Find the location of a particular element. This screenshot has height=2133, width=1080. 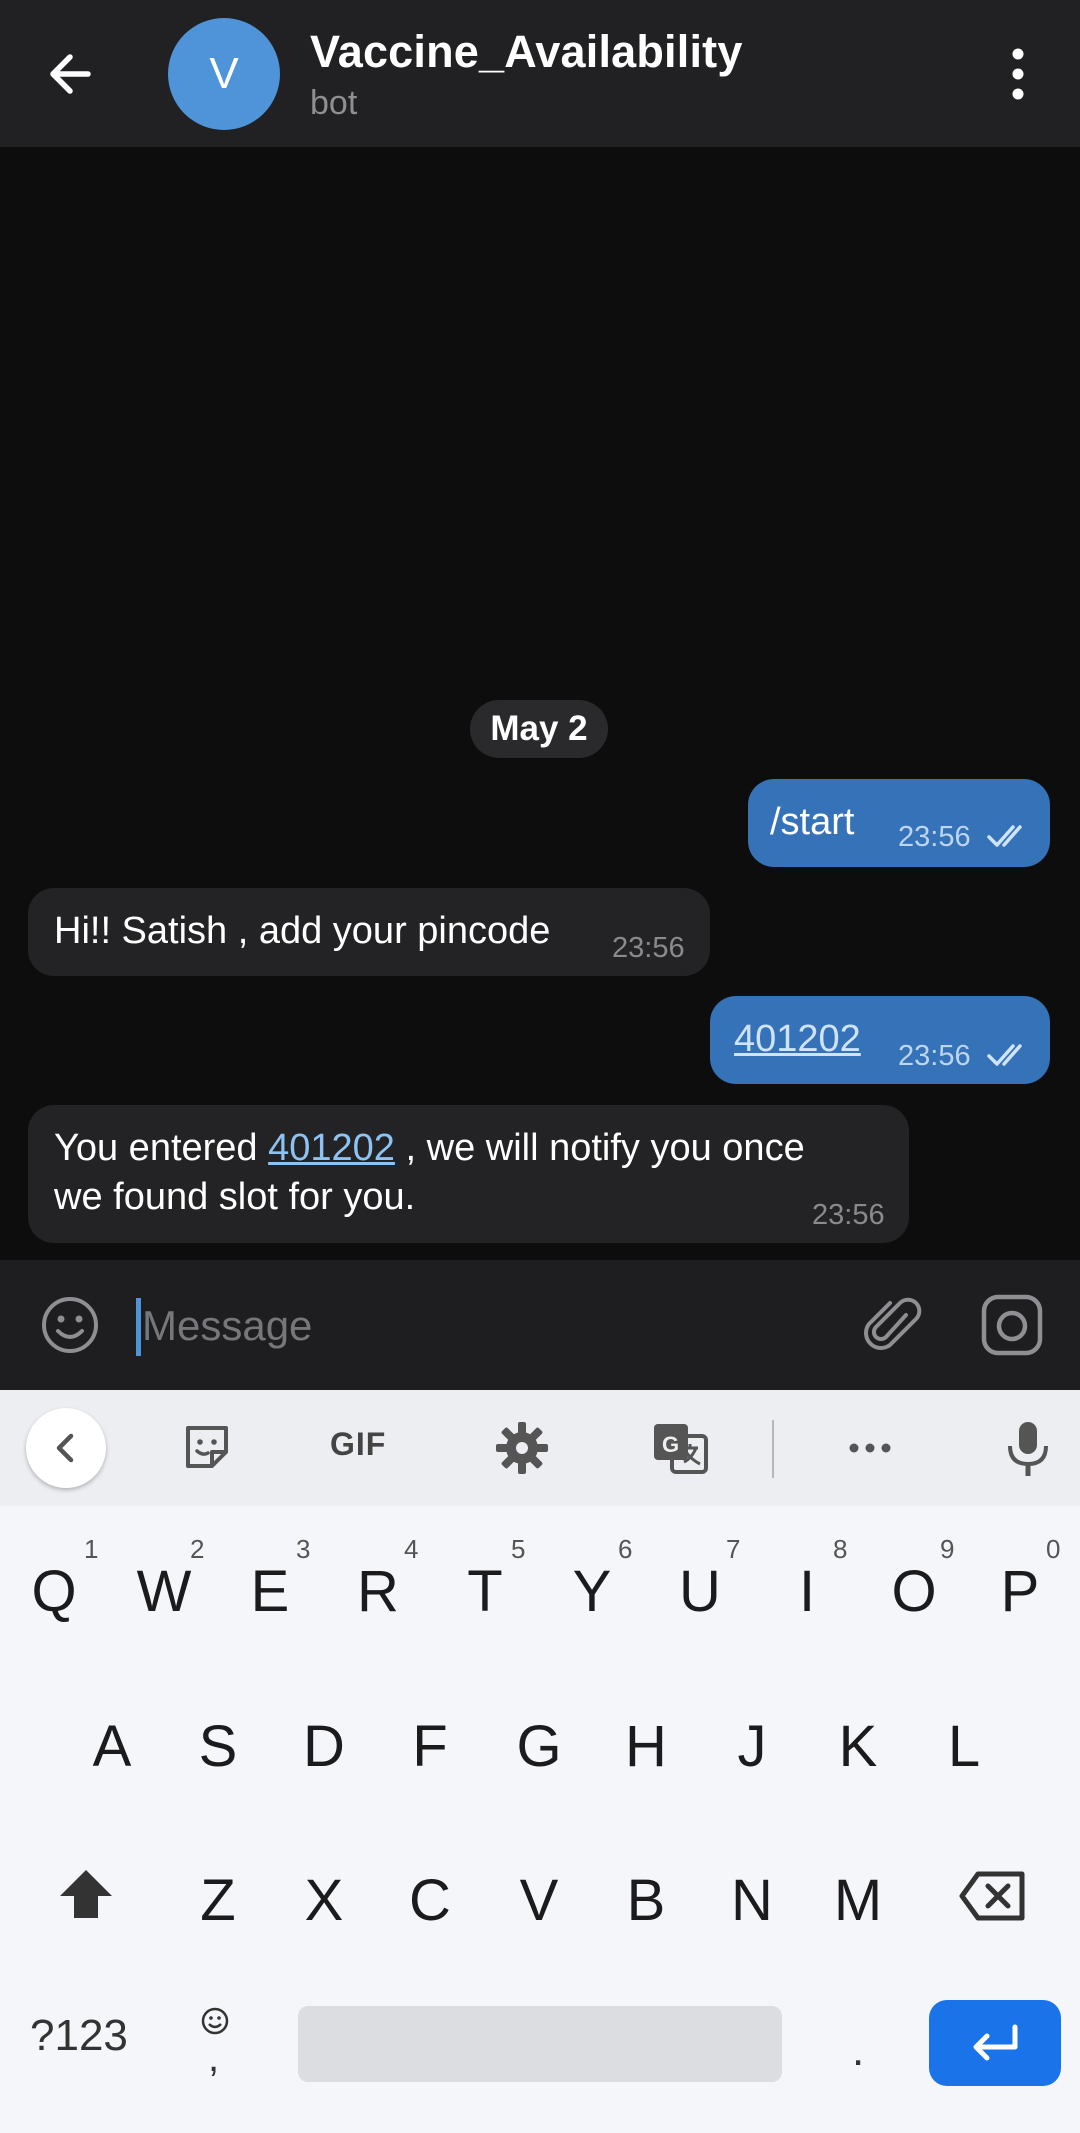

key-hint: 0 is located at coordinates (1053, 1549).